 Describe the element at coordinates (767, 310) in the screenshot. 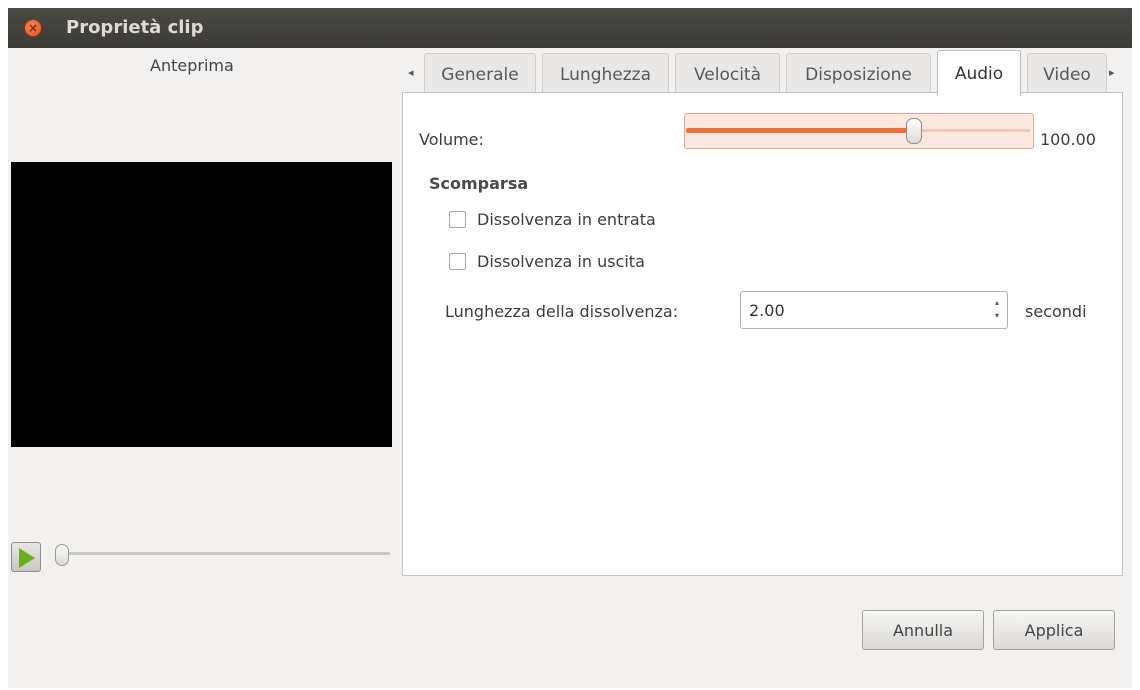

I see `fade-length-value: 2.00` at that location.